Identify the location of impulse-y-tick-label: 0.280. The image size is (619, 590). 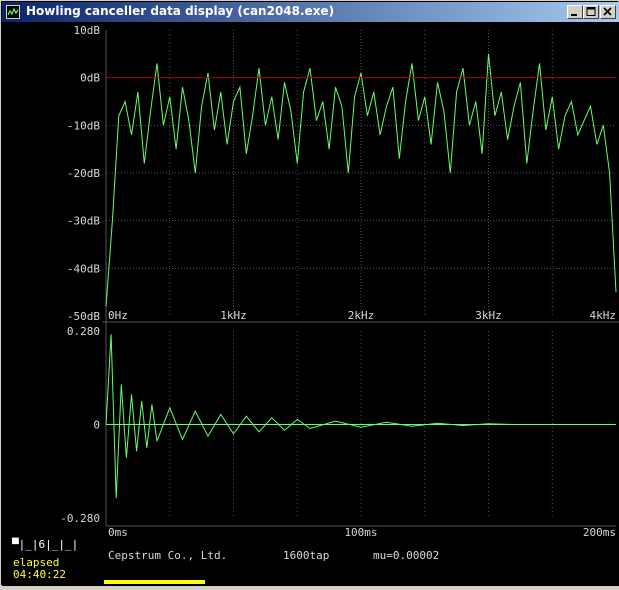
(83, 331).